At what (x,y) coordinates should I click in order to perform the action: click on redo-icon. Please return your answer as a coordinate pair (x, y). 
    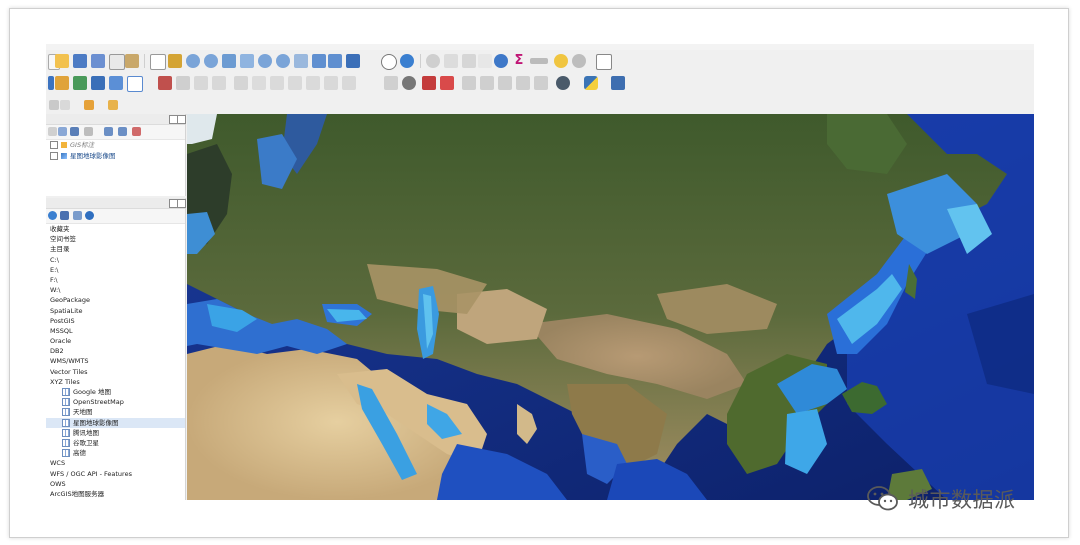
    Looking at the image, I should click on (349, 83).